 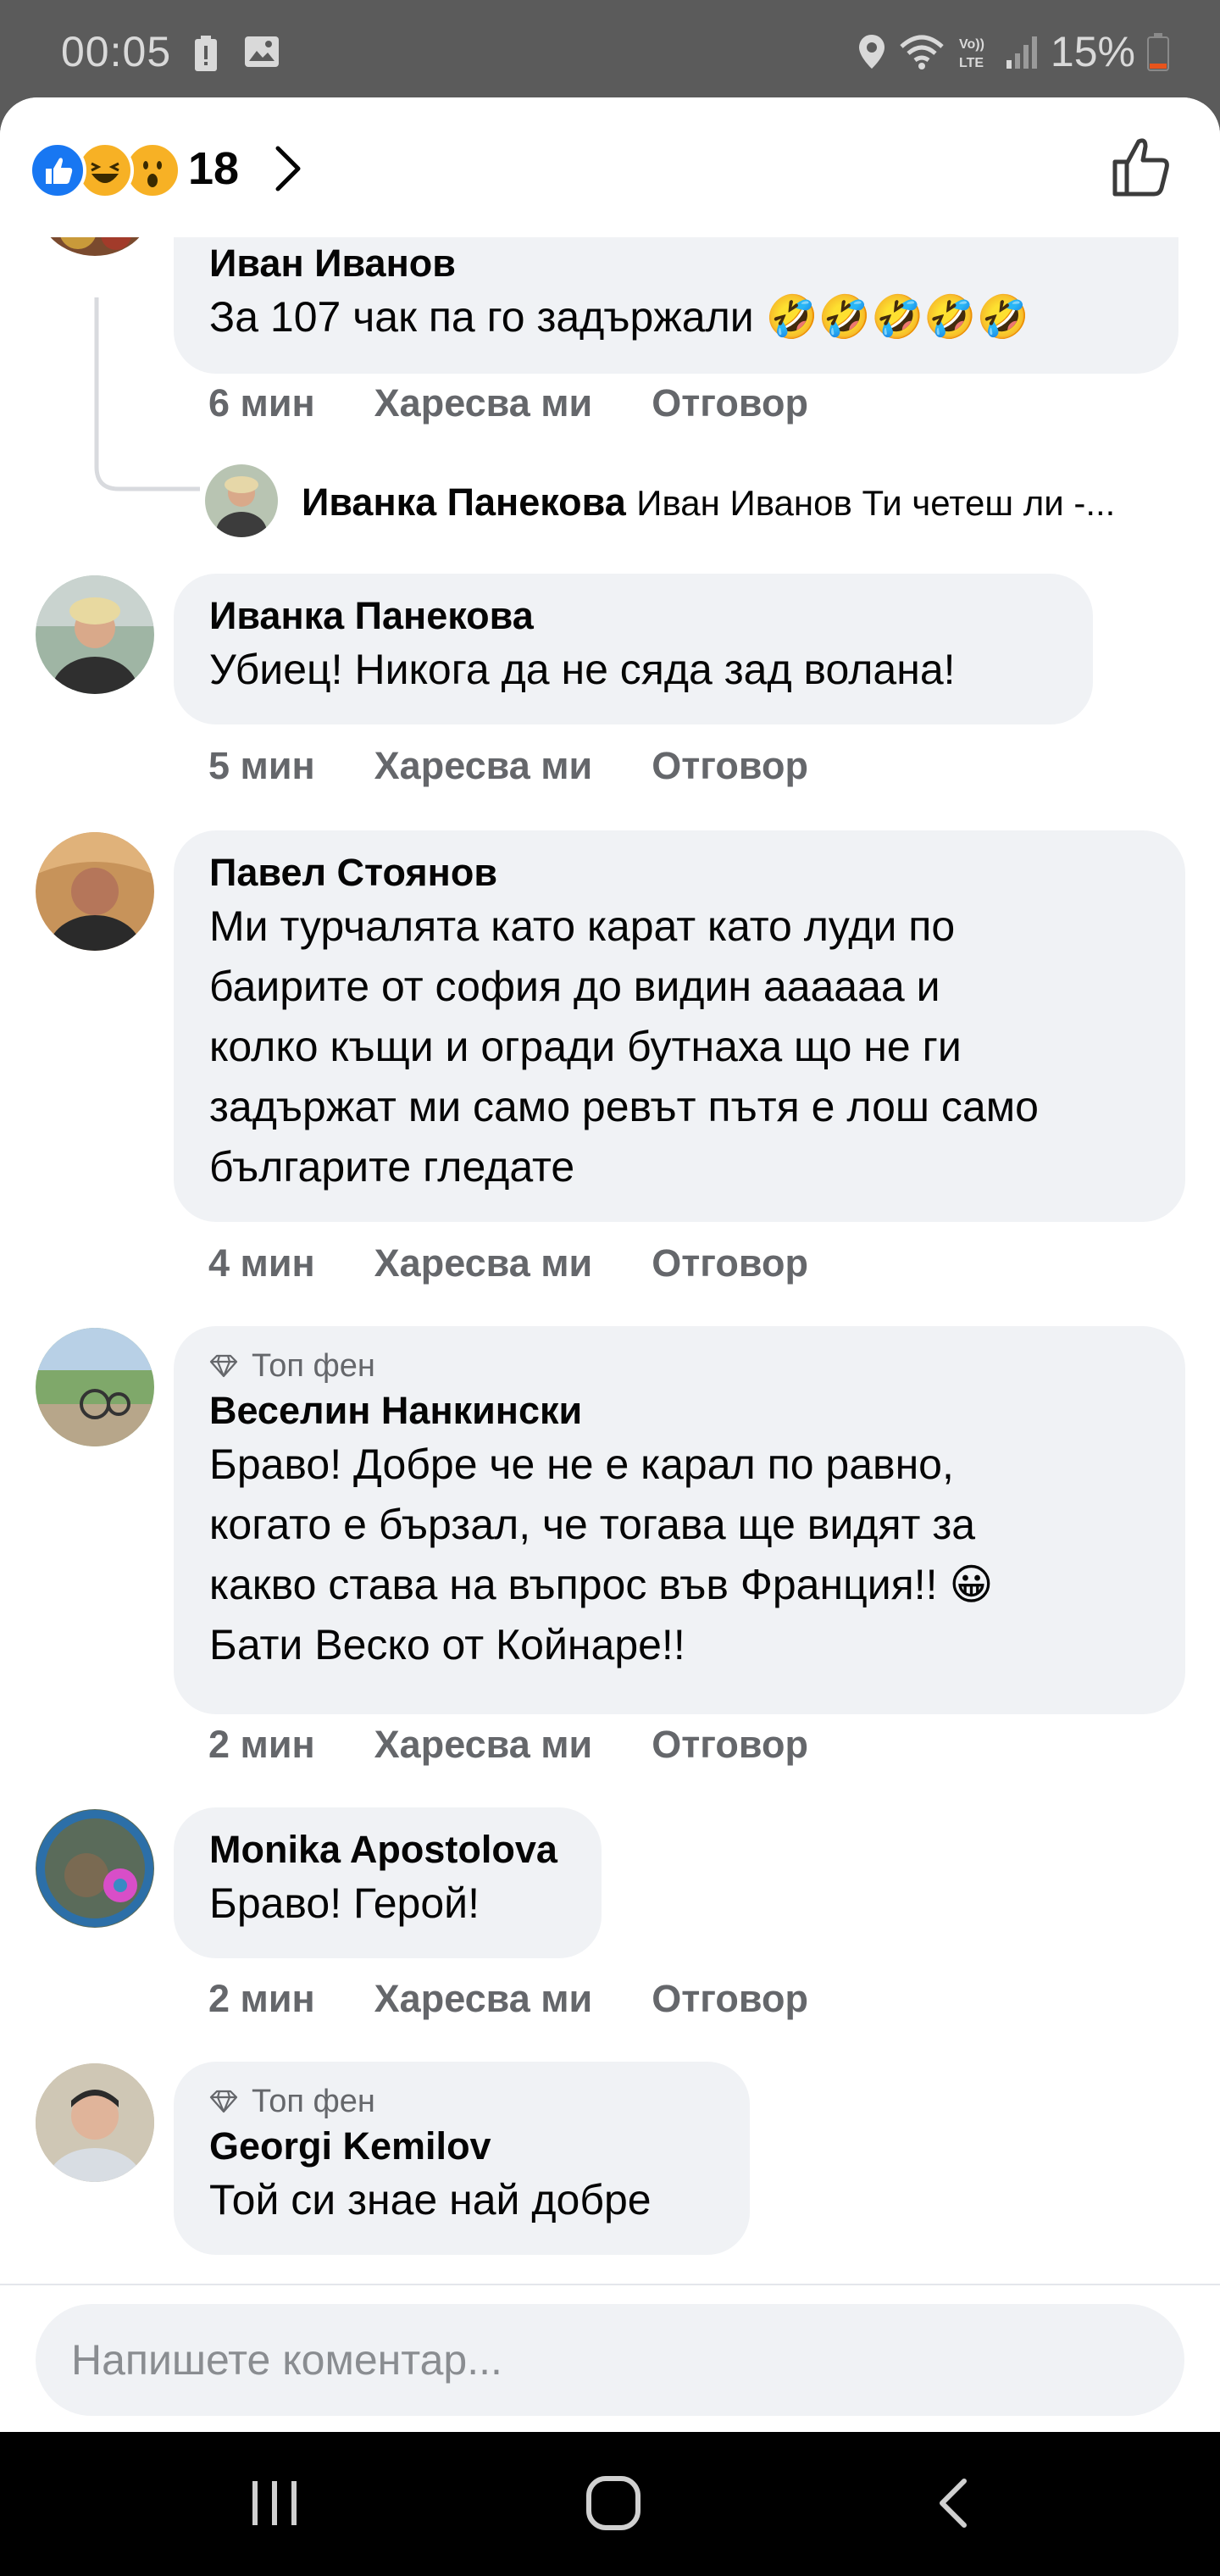 I want to click on comment-text-line: когато е бързал, че тогава ще видят за, so click(x=592, y=1524).